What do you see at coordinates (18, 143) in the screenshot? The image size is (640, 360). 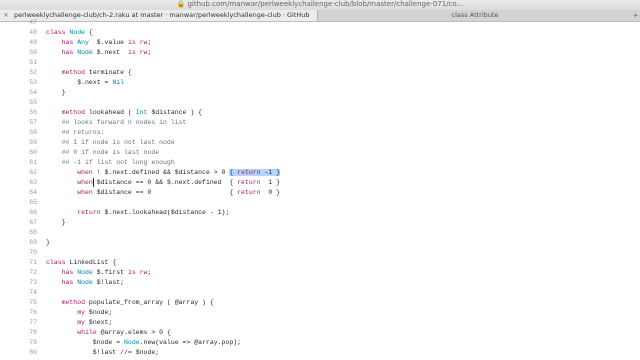 I see `line-number: 59` at bounding box center [18, 143].